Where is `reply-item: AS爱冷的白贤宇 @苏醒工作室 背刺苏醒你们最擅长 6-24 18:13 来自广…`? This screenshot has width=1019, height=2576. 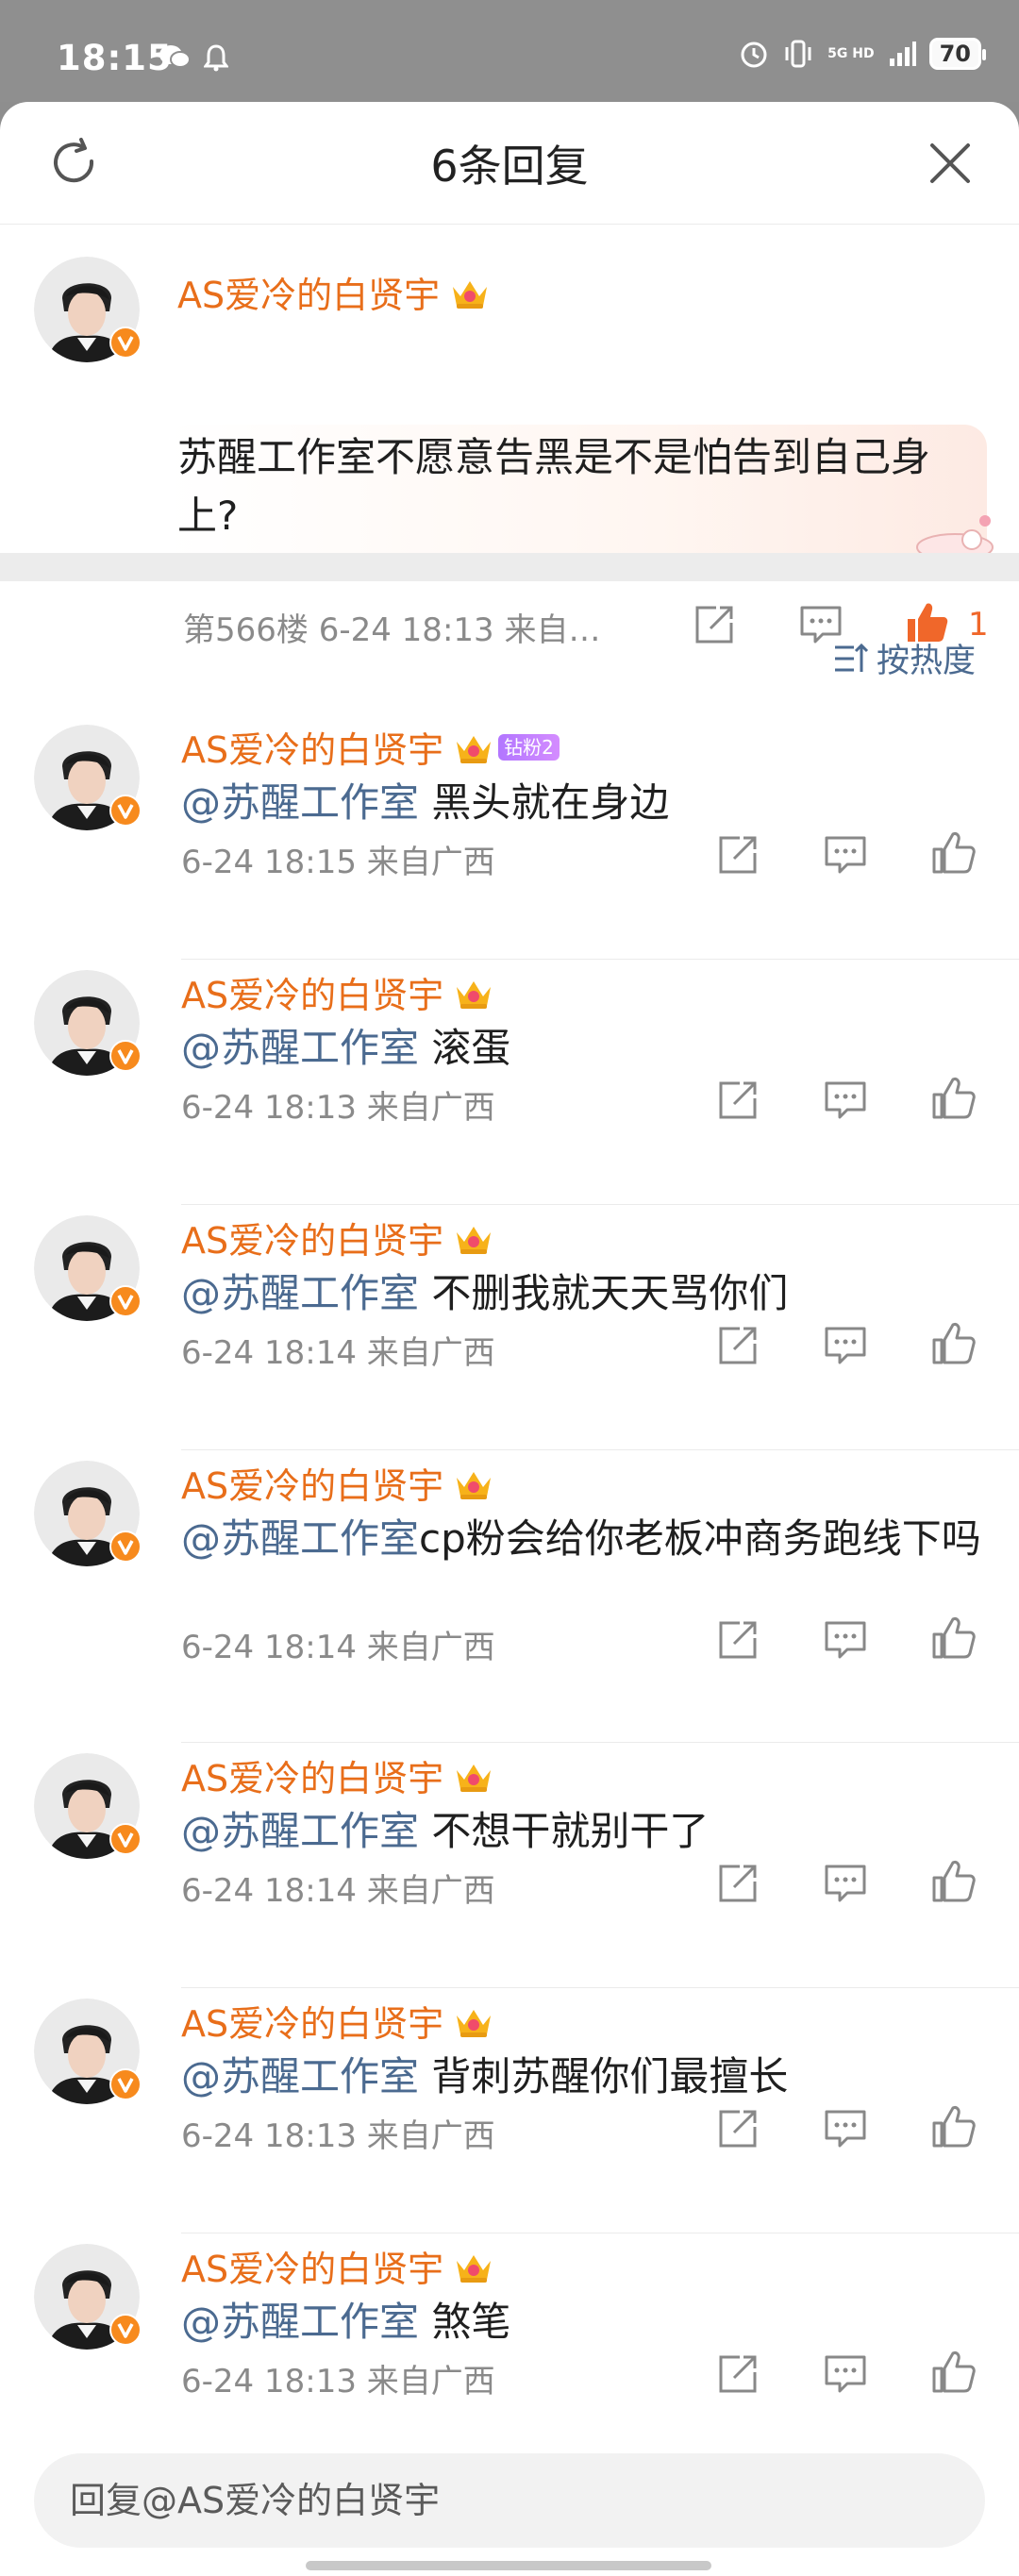
reply-item: AS爱冷的白贤宇 @苏醒工作室 背刺苏醒你们最擅长 6-24 18:13 来自广… is located at coordinates (509, 2111).